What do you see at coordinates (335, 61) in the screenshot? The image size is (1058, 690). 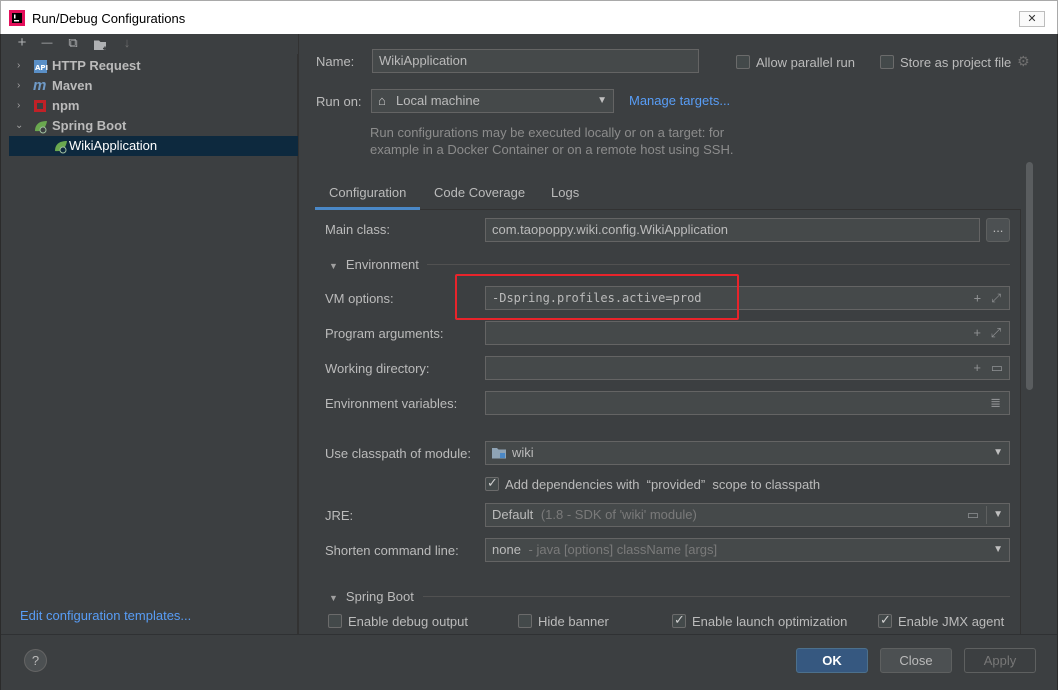 I see `name-label: Name:` at bounding box center [335, 61].